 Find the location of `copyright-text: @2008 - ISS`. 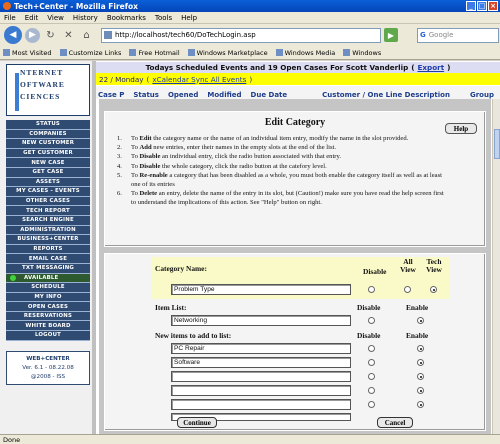

copyright-text: @2008 - ISS is located at coordinates (48, 377).